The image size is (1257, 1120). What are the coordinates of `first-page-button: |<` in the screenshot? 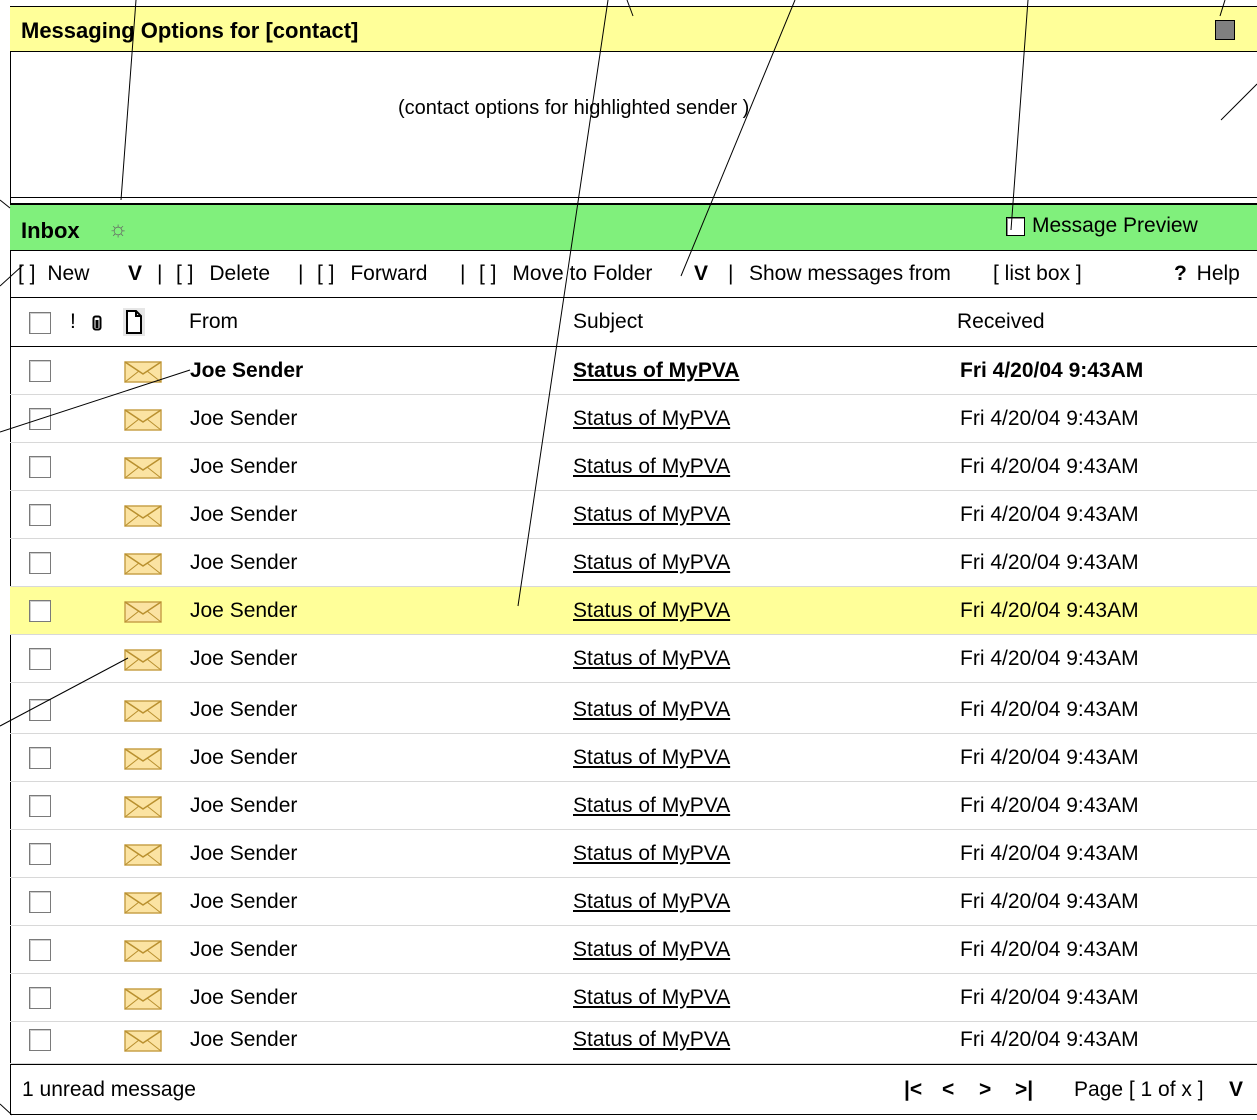 It's located at (913, 1090).